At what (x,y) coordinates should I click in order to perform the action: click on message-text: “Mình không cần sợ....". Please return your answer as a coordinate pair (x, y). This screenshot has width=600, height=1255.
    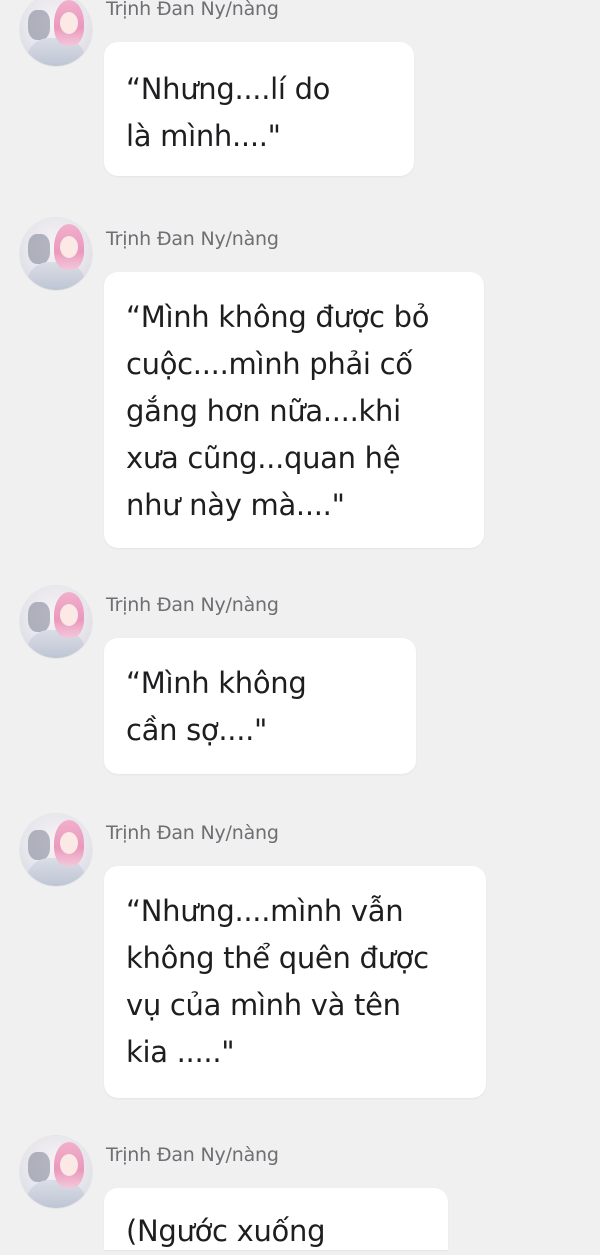
    Looking at the image, I should click on (216, 706).